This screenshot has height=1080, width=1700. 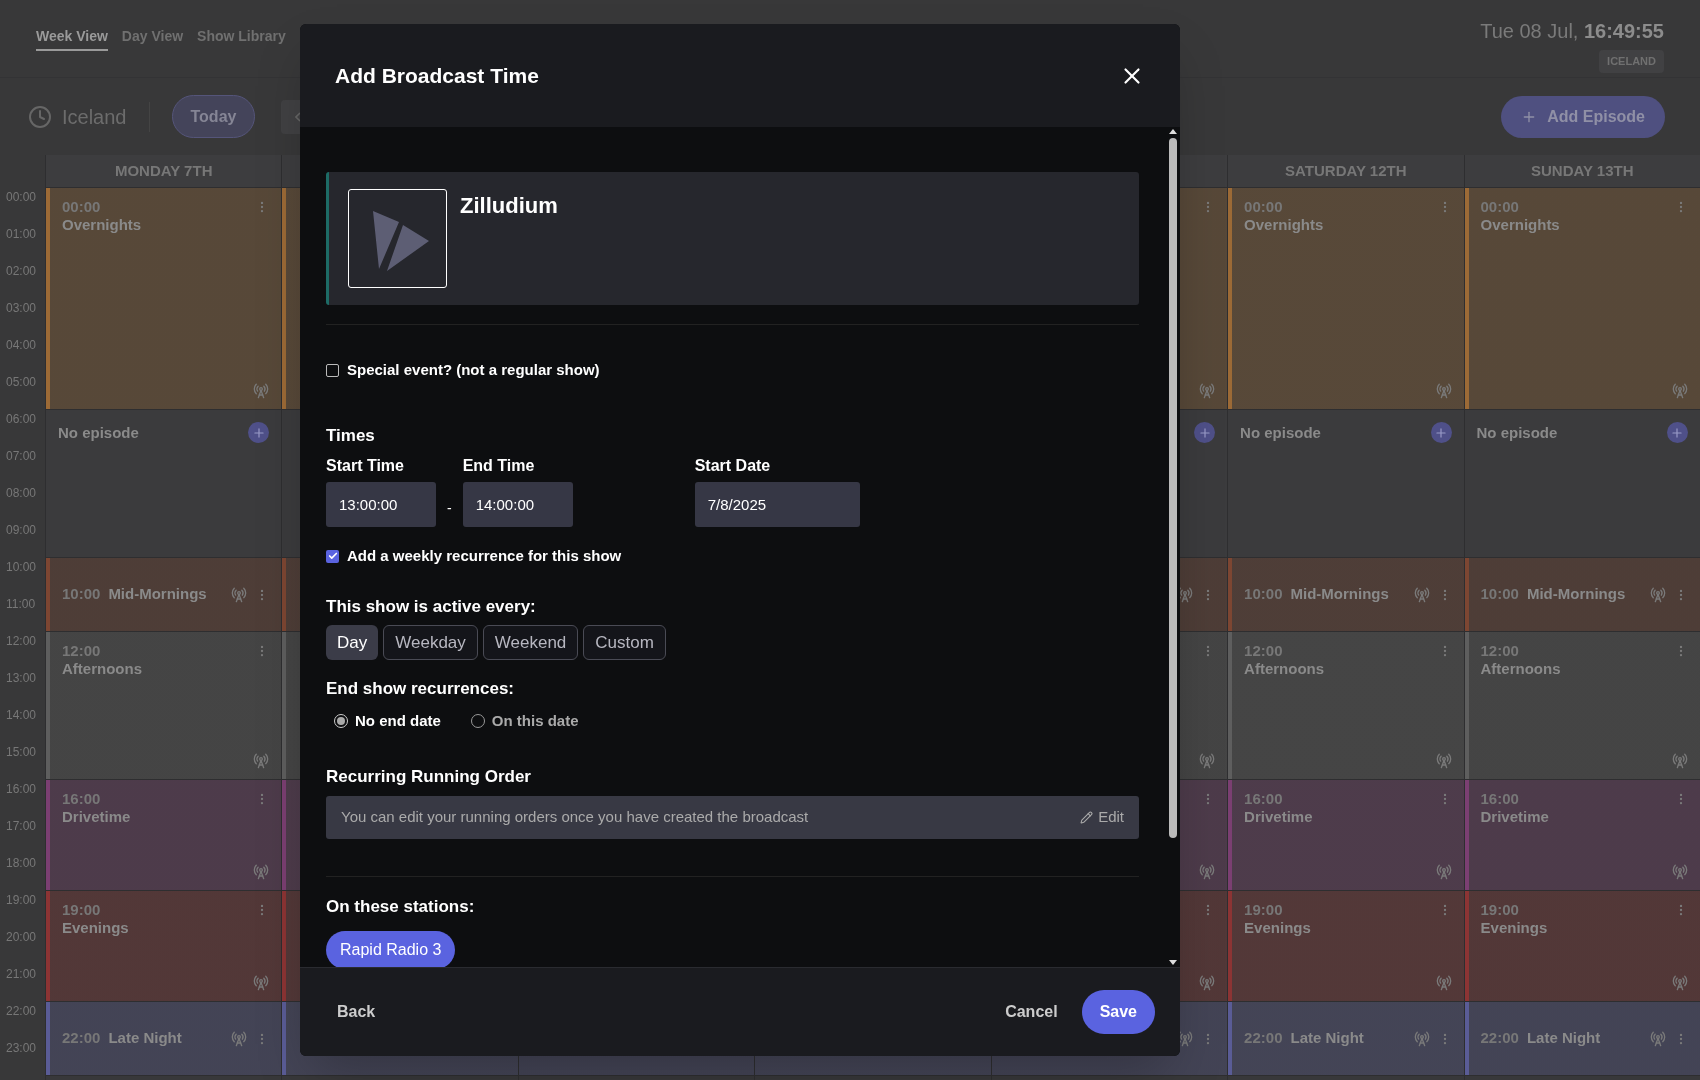 I want to click on show-time: 19:00, so click(x=81, y=910).